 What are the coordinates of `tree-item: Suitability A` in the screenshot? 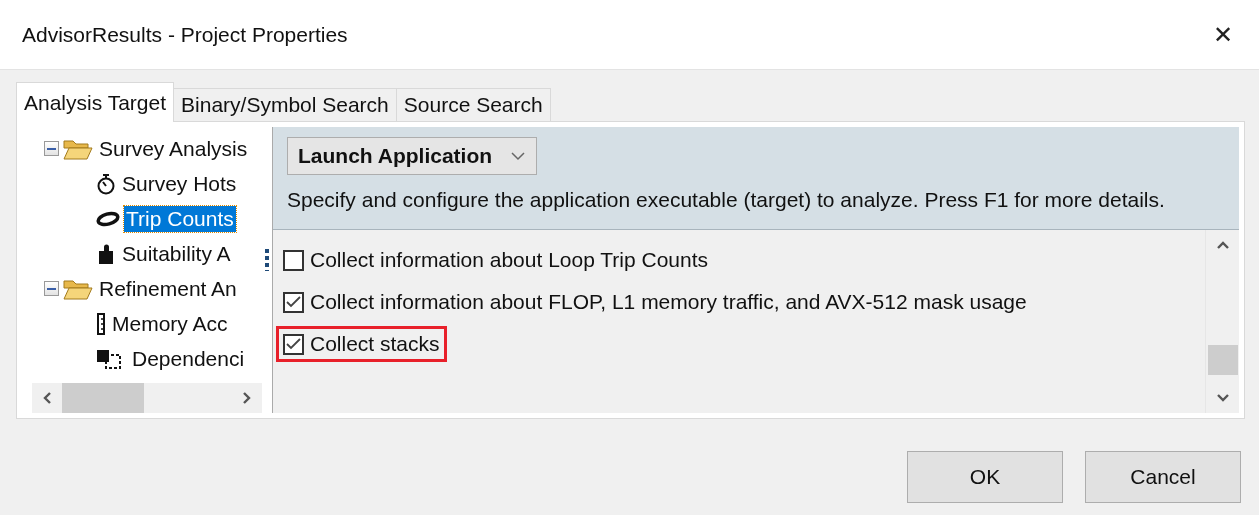 It's located at (176, 253).